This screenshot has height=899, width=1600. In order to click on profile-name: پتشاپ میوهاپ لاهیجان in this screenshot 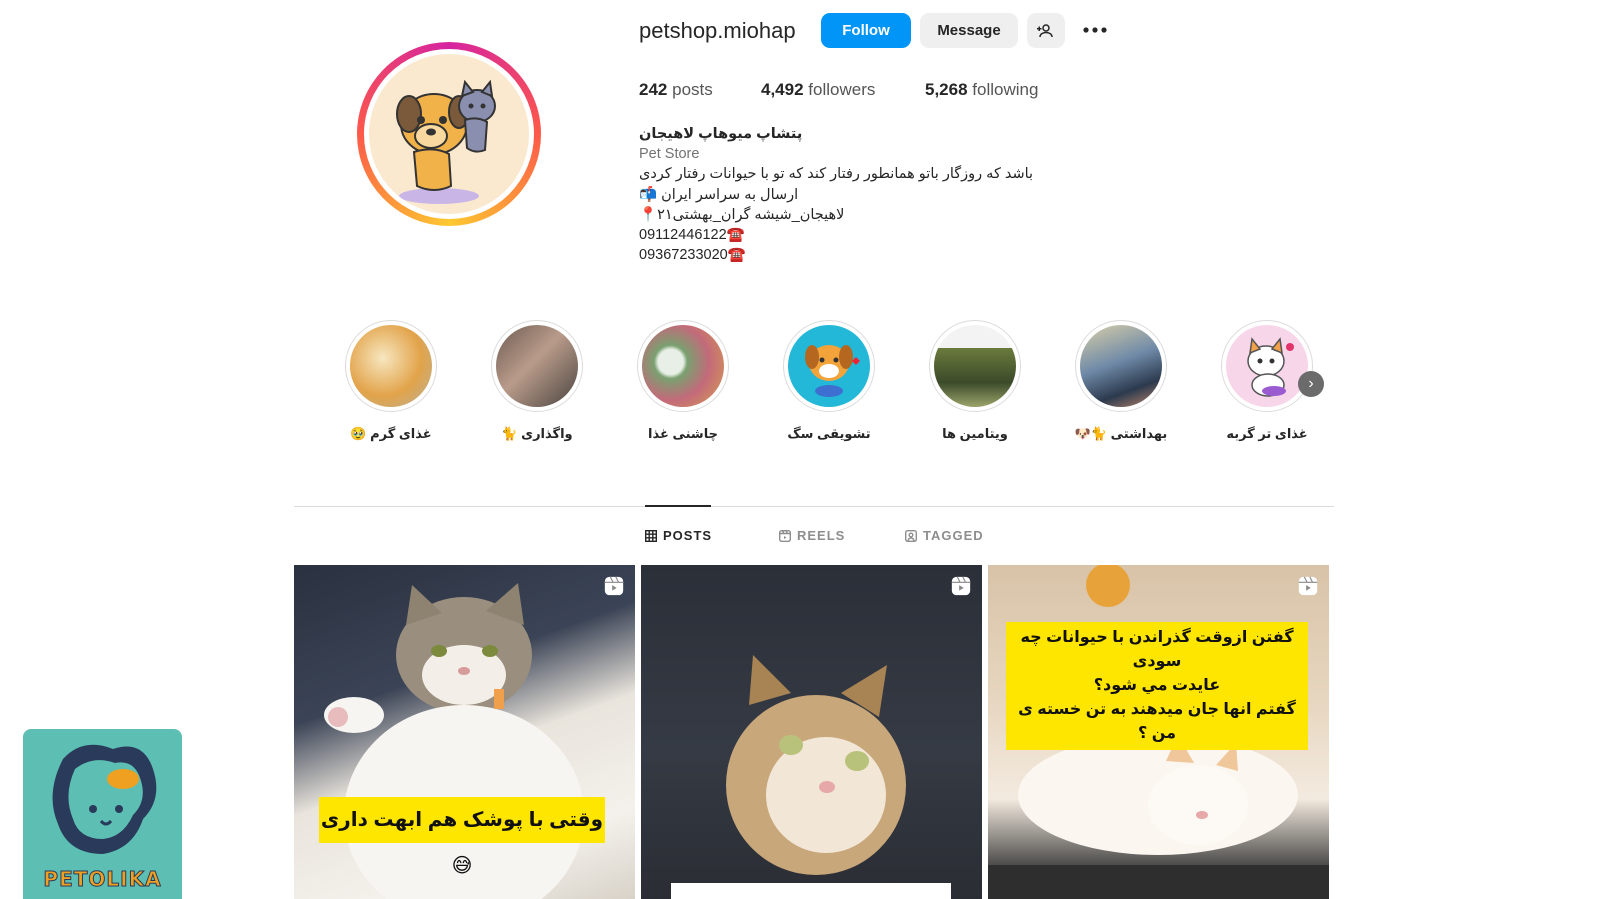, I will do `click(721, 134)`.